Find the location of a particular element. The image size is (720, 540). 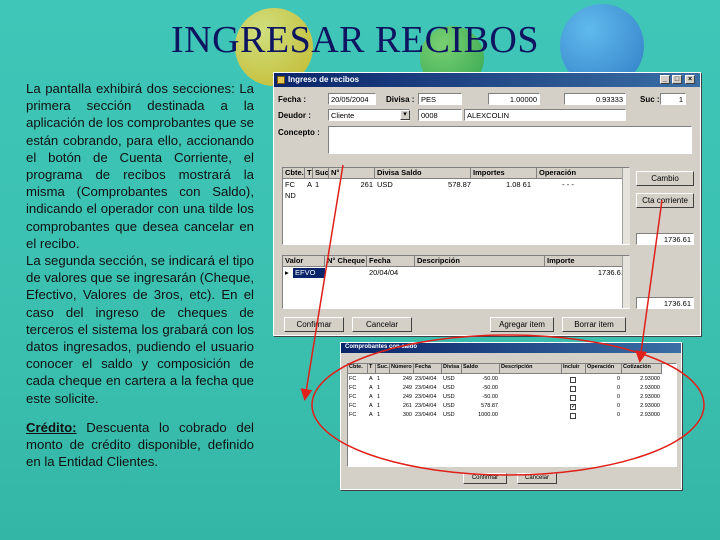

cell: 20/04/04 is located at coordinates (391, 273).